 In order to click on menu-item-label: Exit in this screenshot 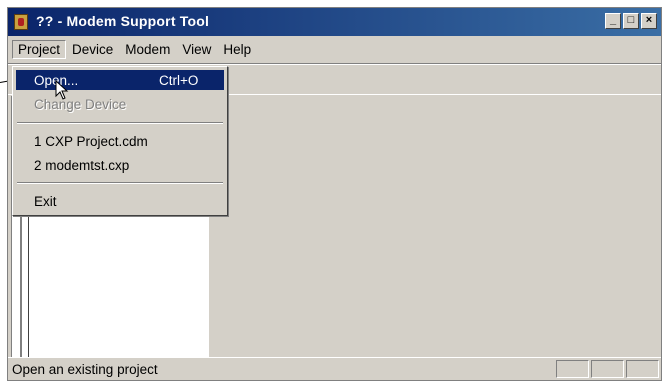, I will do `click(45, 201)`.